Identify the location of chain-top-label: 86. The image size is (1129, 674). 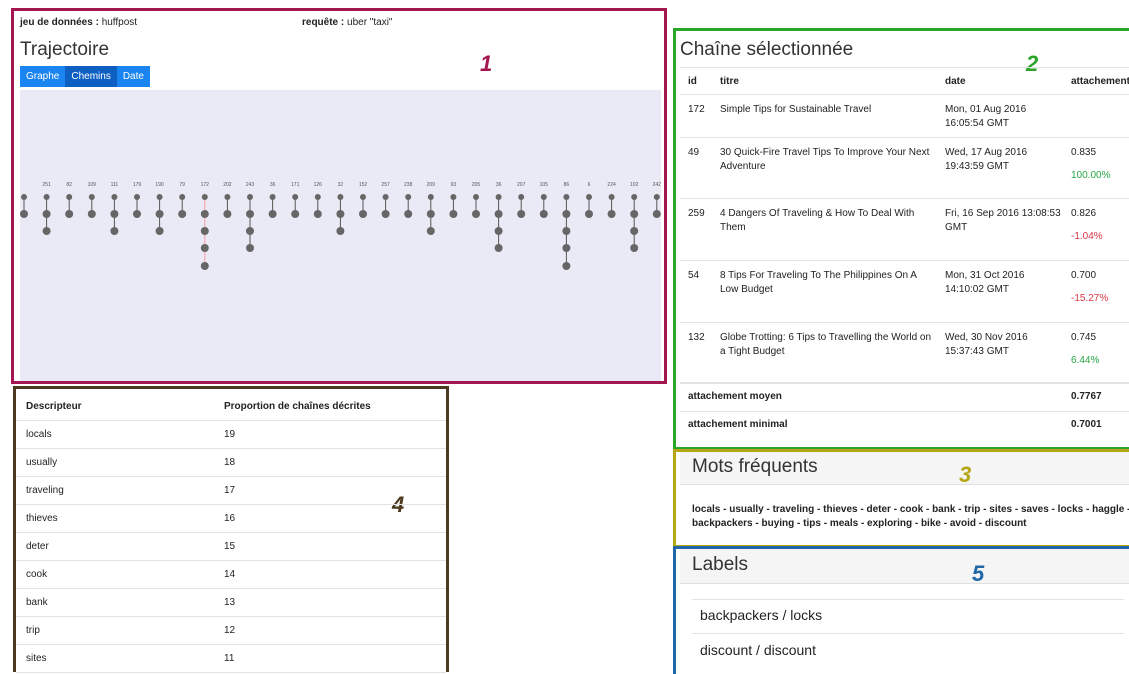
(567, 185).